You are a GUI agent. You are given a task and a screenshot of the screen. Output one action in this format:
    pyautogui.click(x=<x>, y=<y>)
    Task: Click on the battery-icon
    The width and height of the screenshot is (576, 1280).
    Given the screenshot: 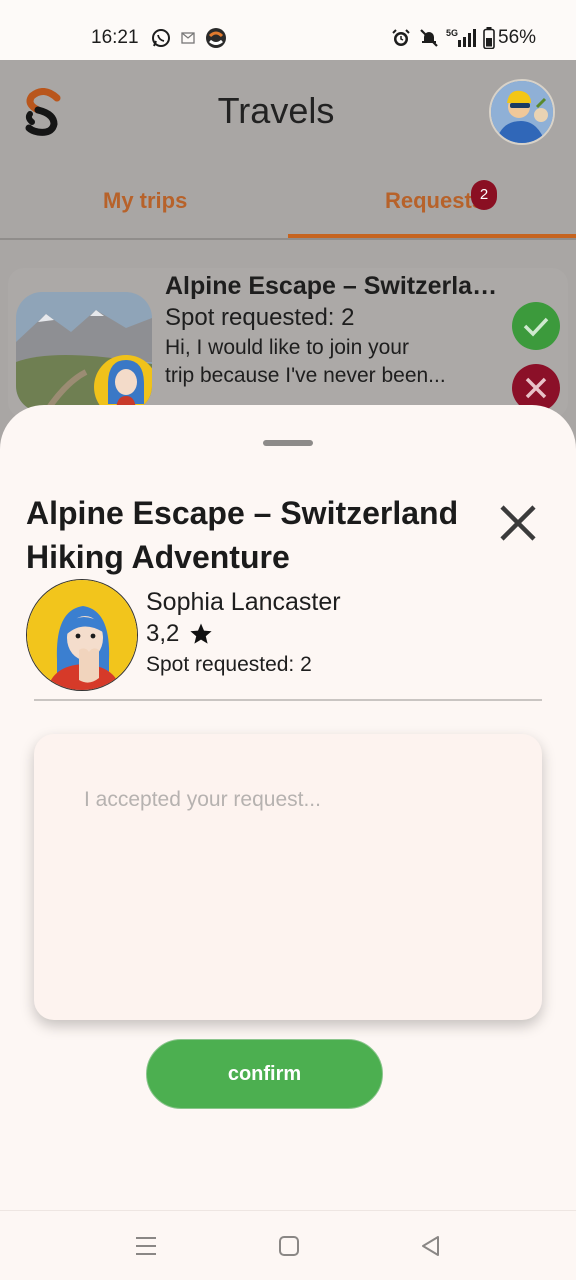 What is the action you would take?
    pyautogui.click(x=489, y=38)
    